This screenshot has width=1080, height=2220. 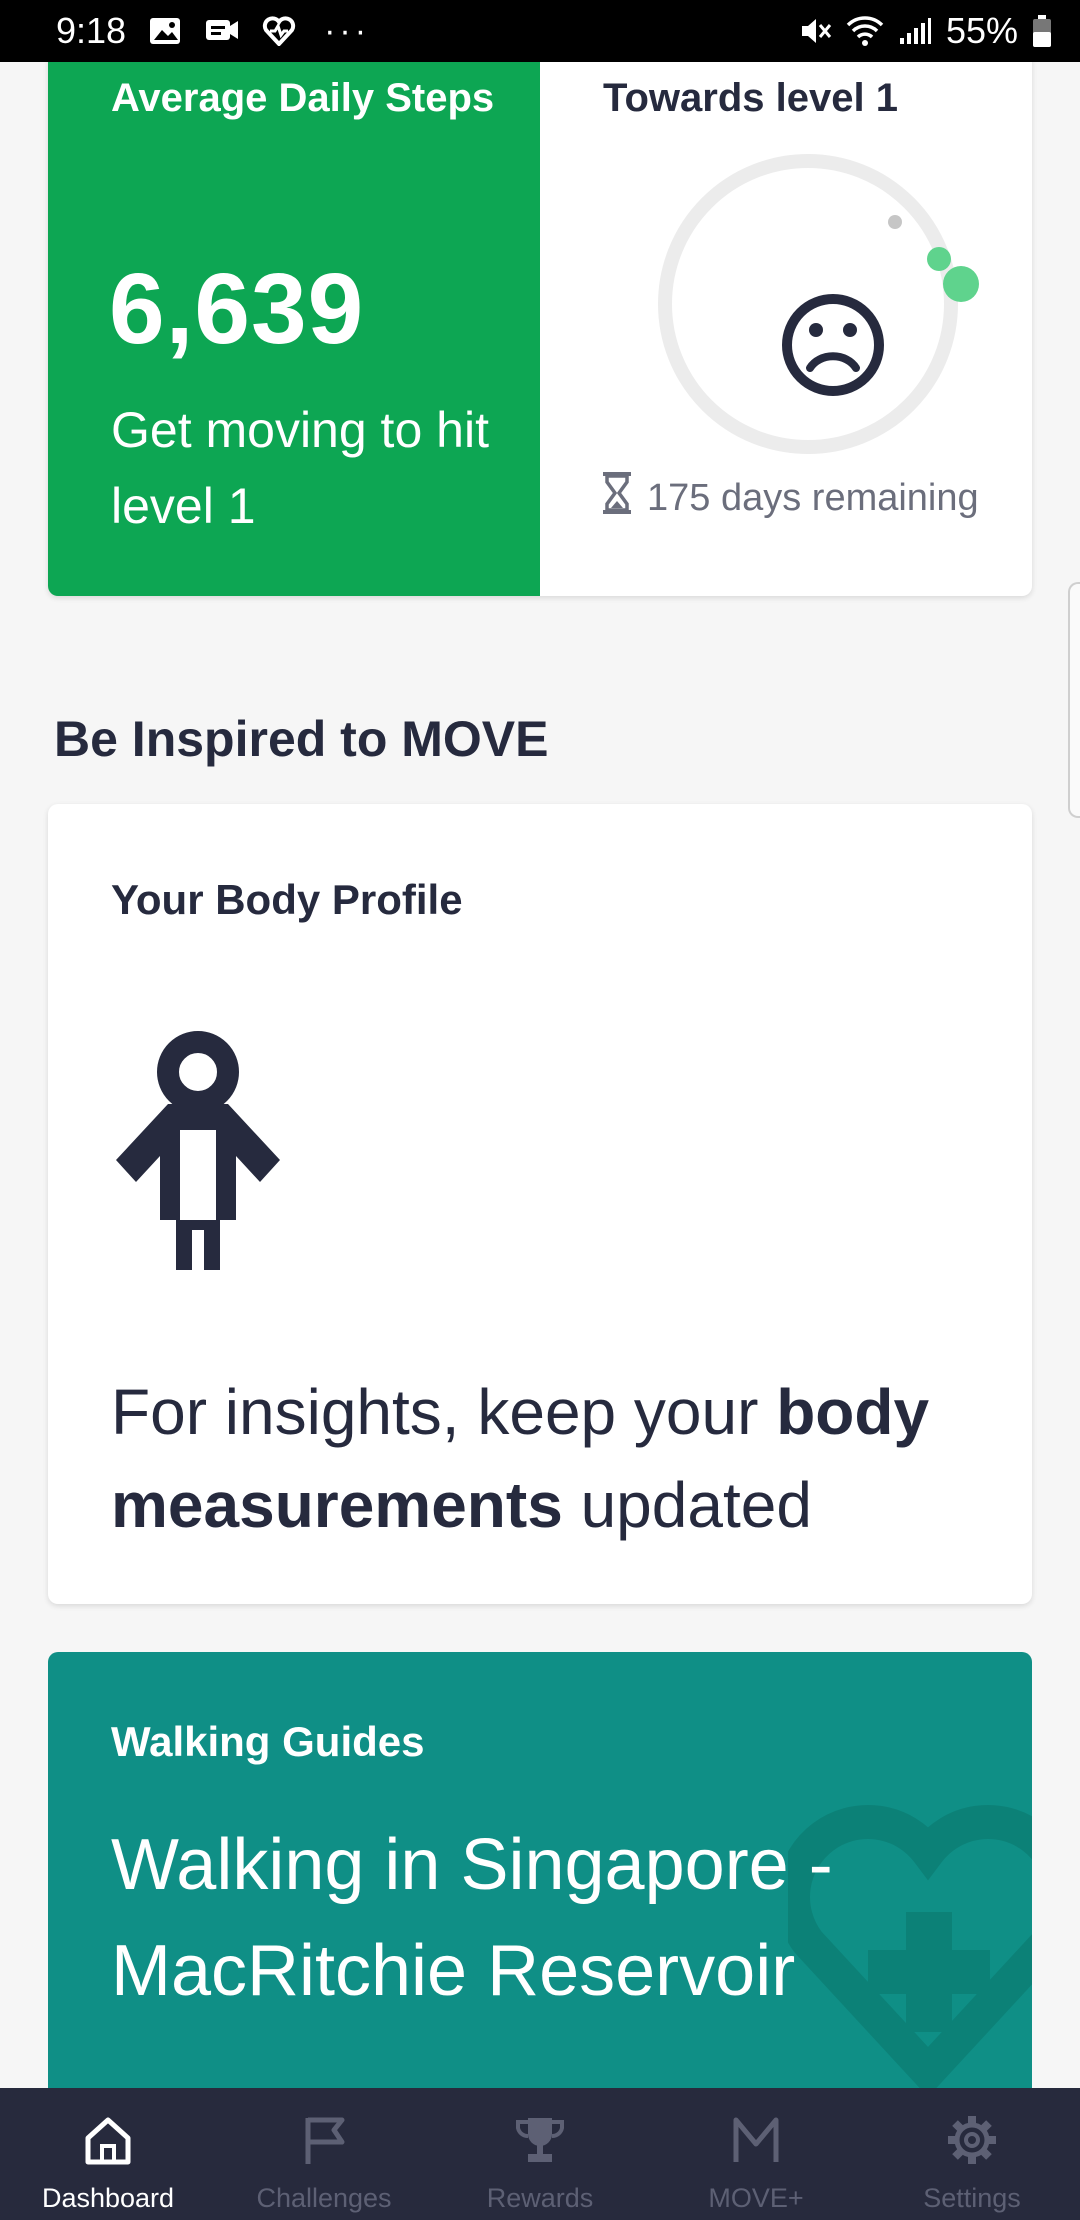 What do you see at coordinates (303, 98) in the screenshot?
I see `steps-label: Average Daily Steps` at bounding box center [303, 98].